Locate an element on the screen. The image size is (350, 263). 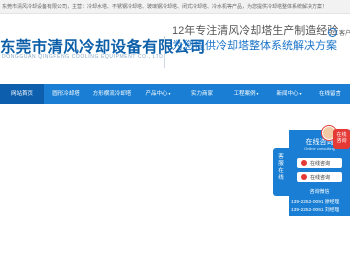
slogan-line-1: 12年专注清风冷却塔生产制造经验 is located at coordinates (255, 31).